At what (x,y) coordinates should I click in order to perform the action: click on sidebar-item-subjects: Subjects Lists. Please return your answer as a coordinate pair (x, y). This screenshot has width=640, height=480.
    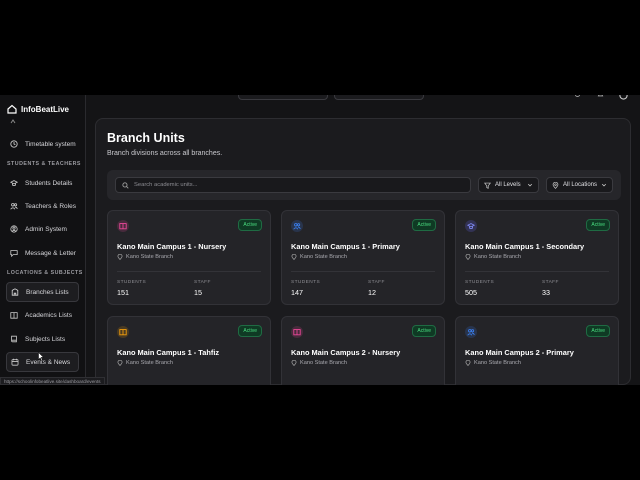
    Looking at the image, I should click on (42, 339).